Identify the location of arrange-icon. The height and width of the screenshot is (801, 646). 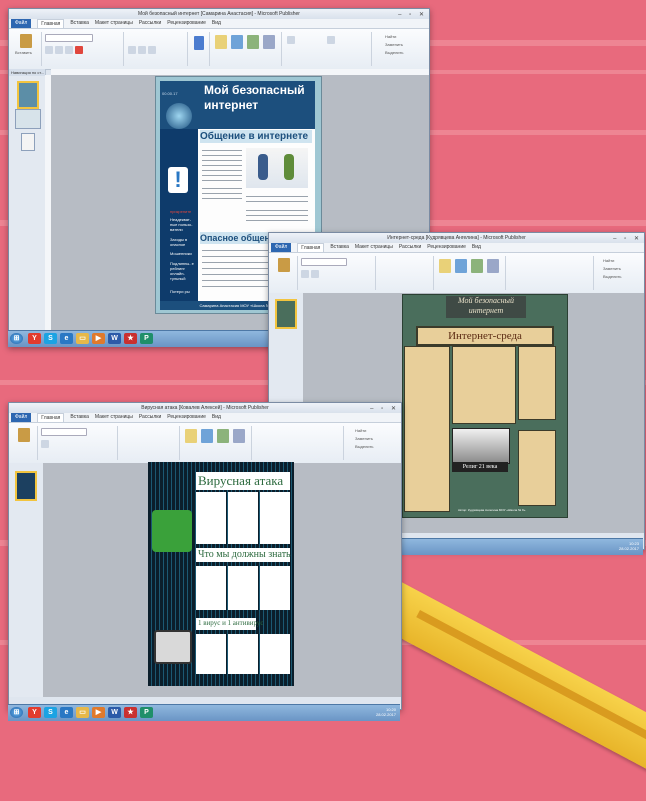
(291, 40).